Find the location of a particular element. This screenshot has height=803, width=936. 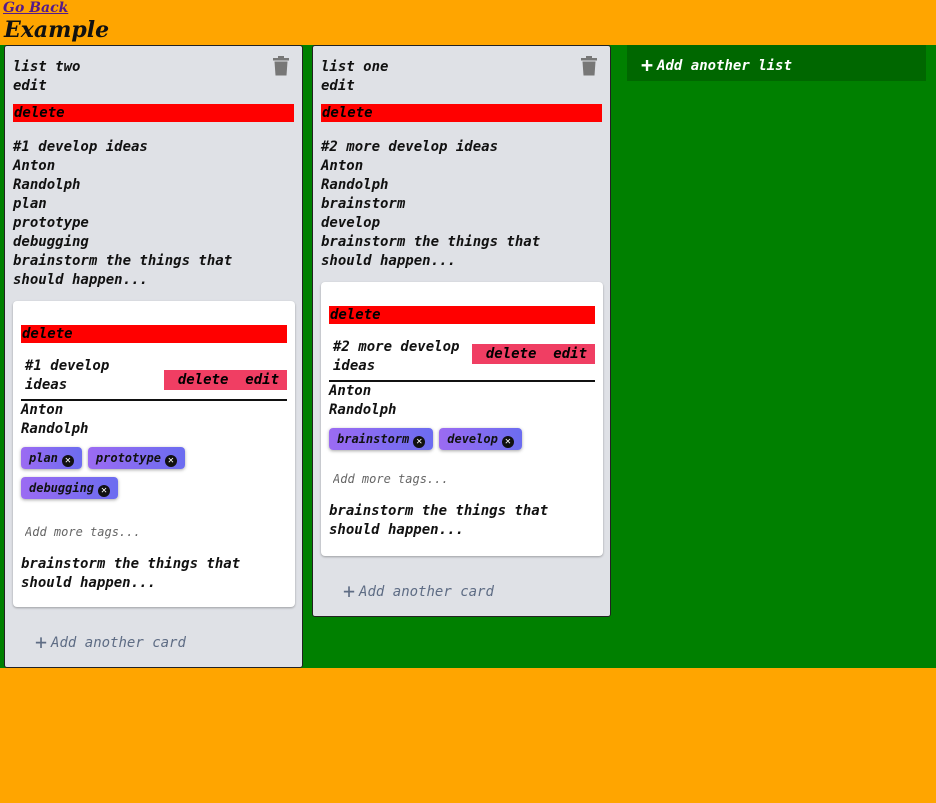

list-header: list two edit is located at coordinates (153, 71).